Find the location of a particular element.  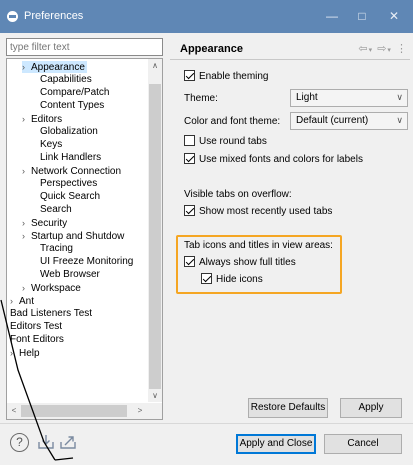

tree-item-label: Security is located at coordinates (49, 223).